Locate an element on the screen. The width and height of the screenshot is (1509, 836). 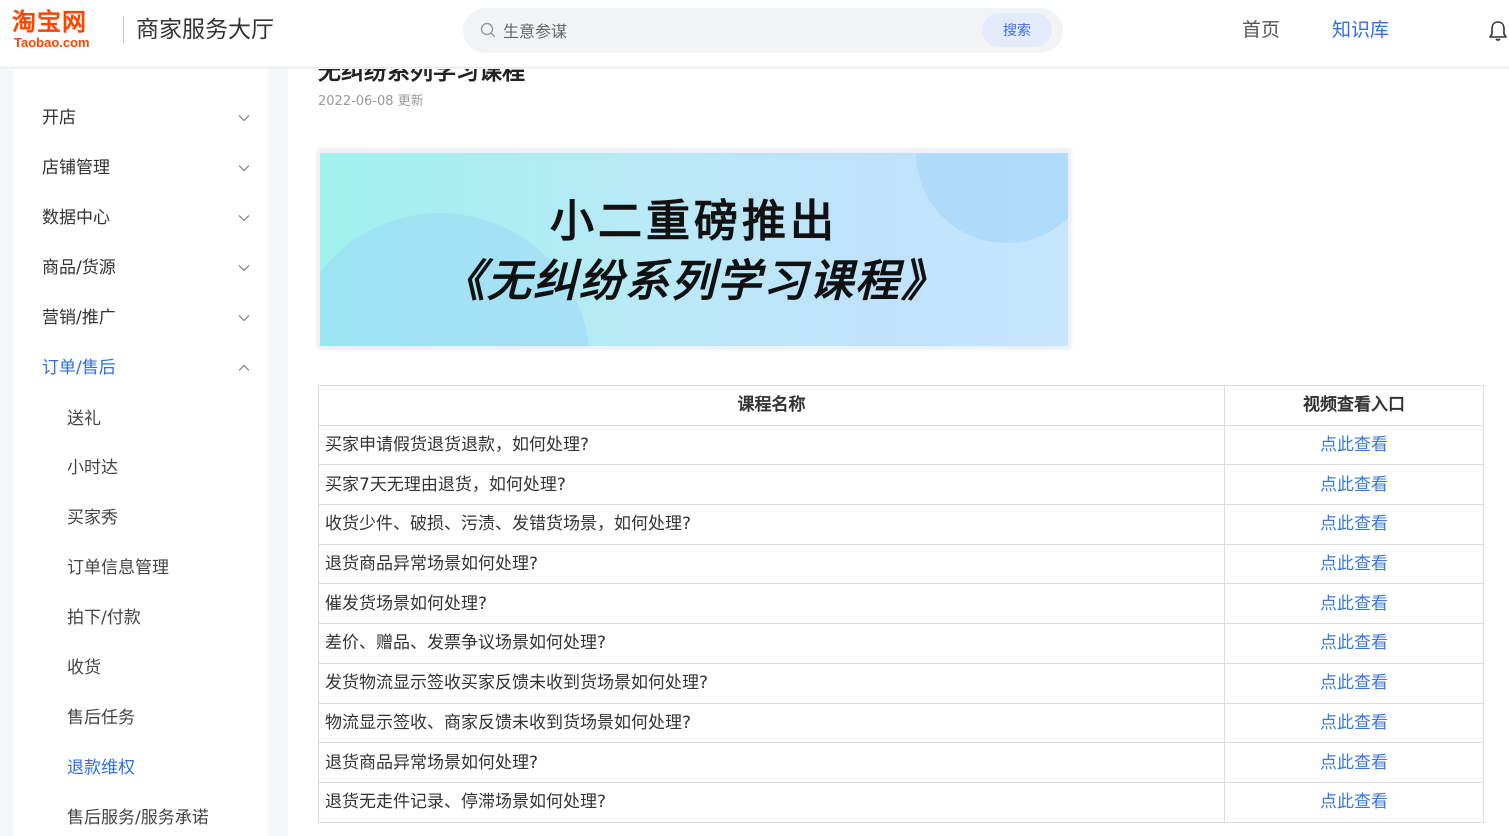
taobao-logo: 淘宝网 Taobao.com is located at coordinates (62, 30).